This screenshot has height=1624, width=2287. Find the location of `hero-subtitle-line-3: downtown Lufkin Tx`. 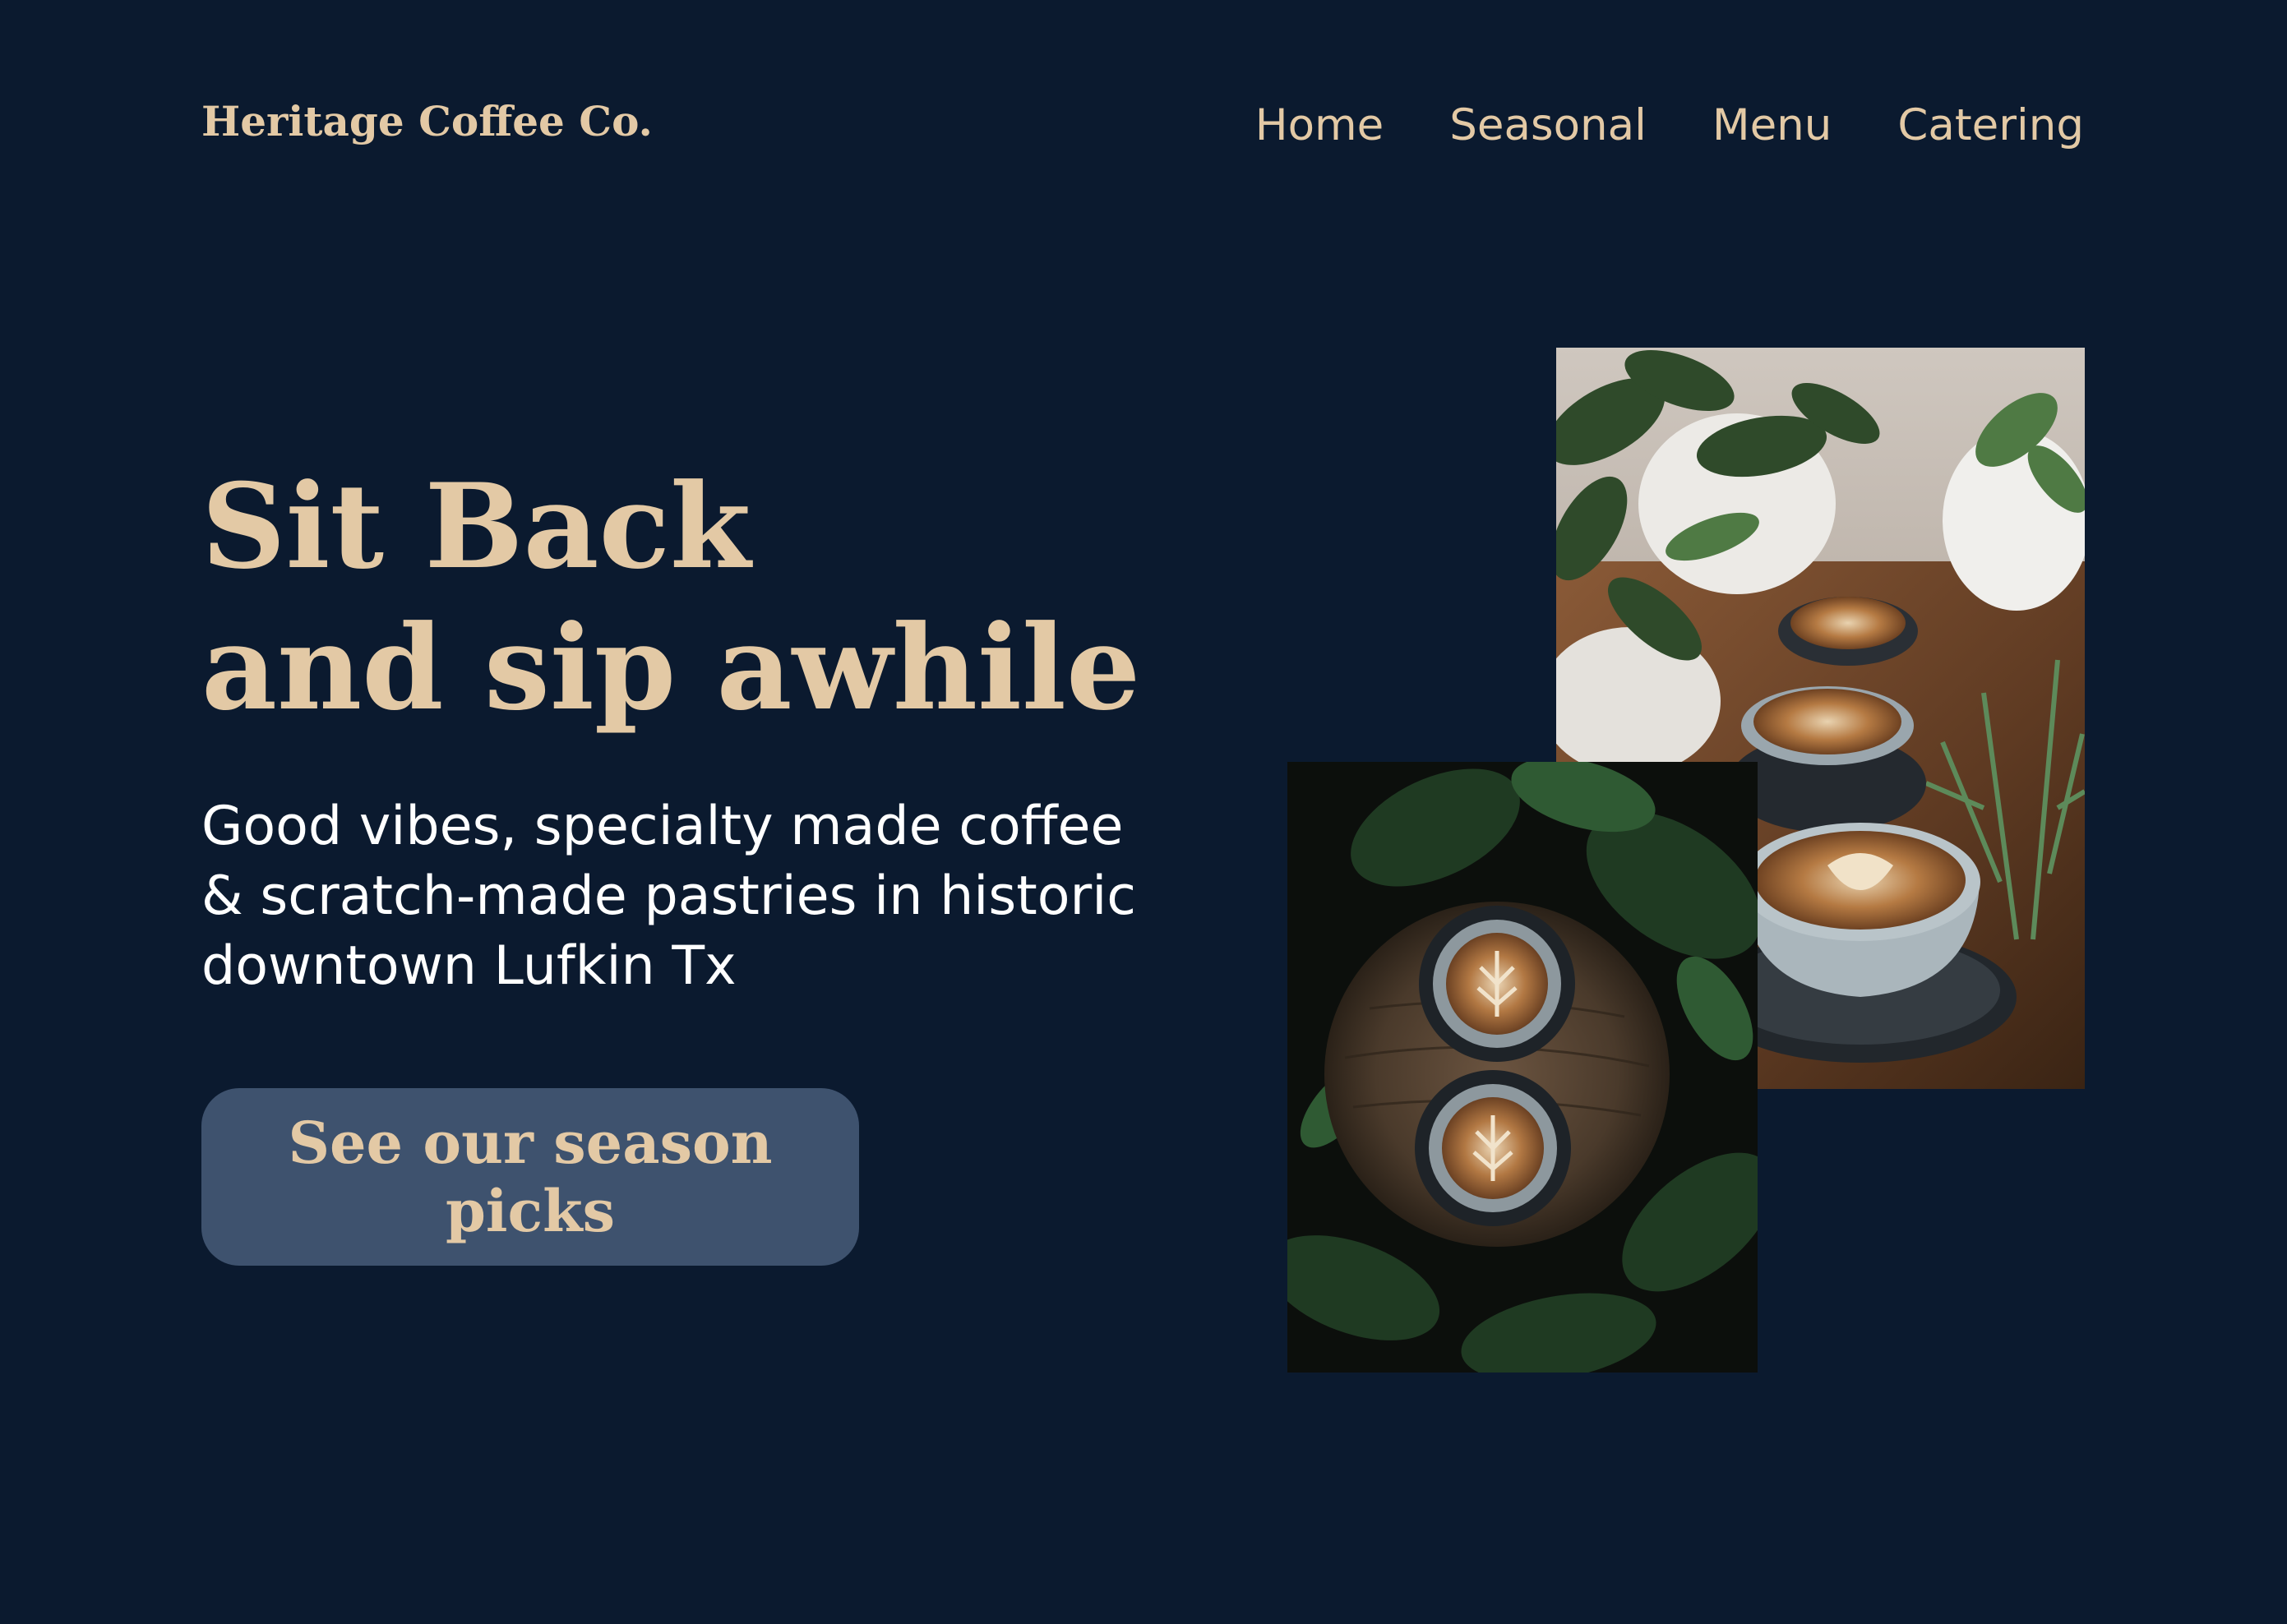

hero-subtitle-line-3: downtown Lufkin Tx is located at coordinates (469, 966).